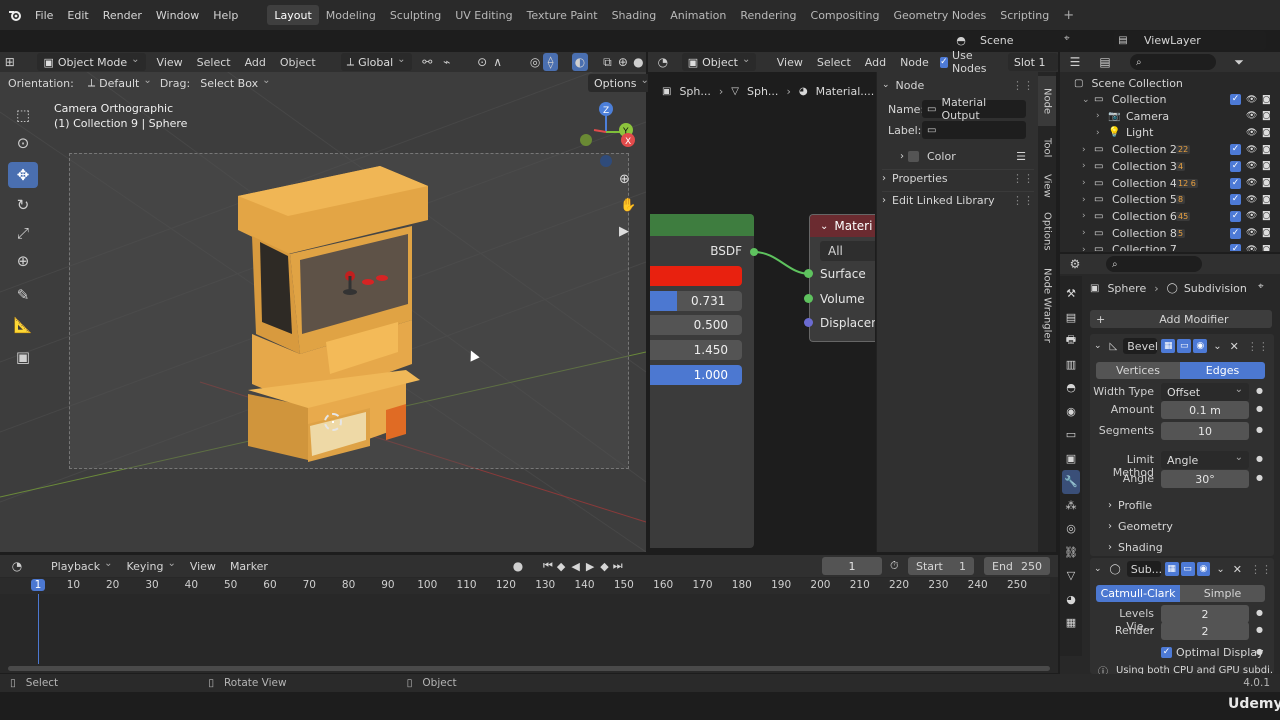 Image resolution: width=1280 pixels, height=720 pixels. What do you see at coordinates (1171, 569) in the screenshot?
I see `edit-mode-toggle-icon: ▦` at bounding box center [1171, 569].